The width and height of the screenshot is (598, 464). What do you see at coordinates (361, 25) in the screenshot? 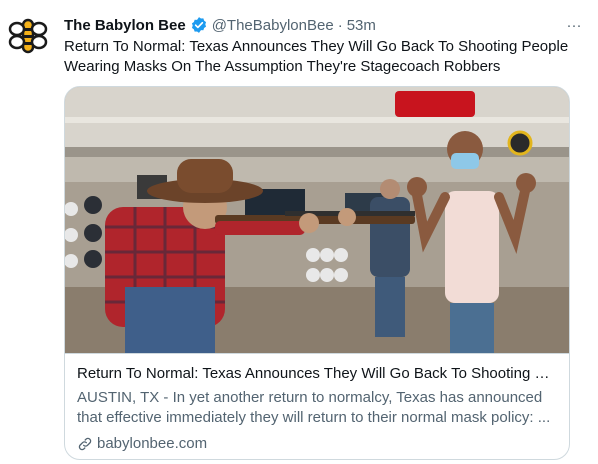
I see `tweet-timestamp: 53m` at bounding box center [361, 25].